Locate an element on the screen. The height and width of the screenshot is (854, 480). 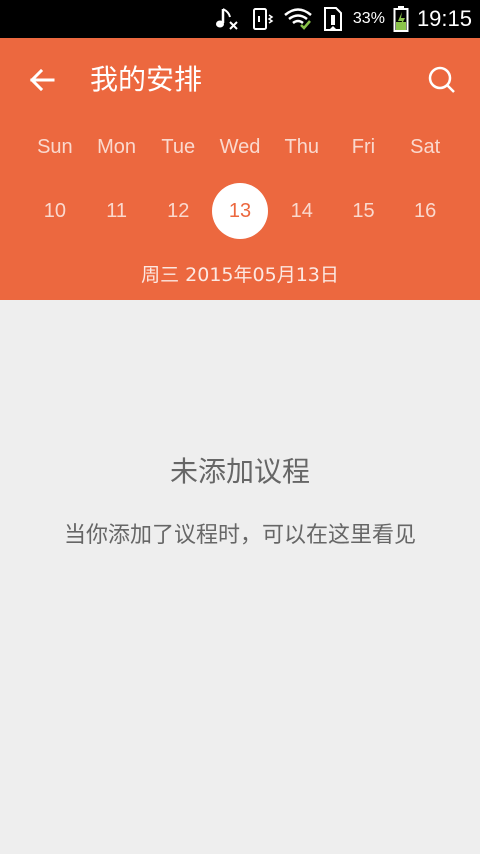
day-number: 15 is located at coordinates (363, 210).